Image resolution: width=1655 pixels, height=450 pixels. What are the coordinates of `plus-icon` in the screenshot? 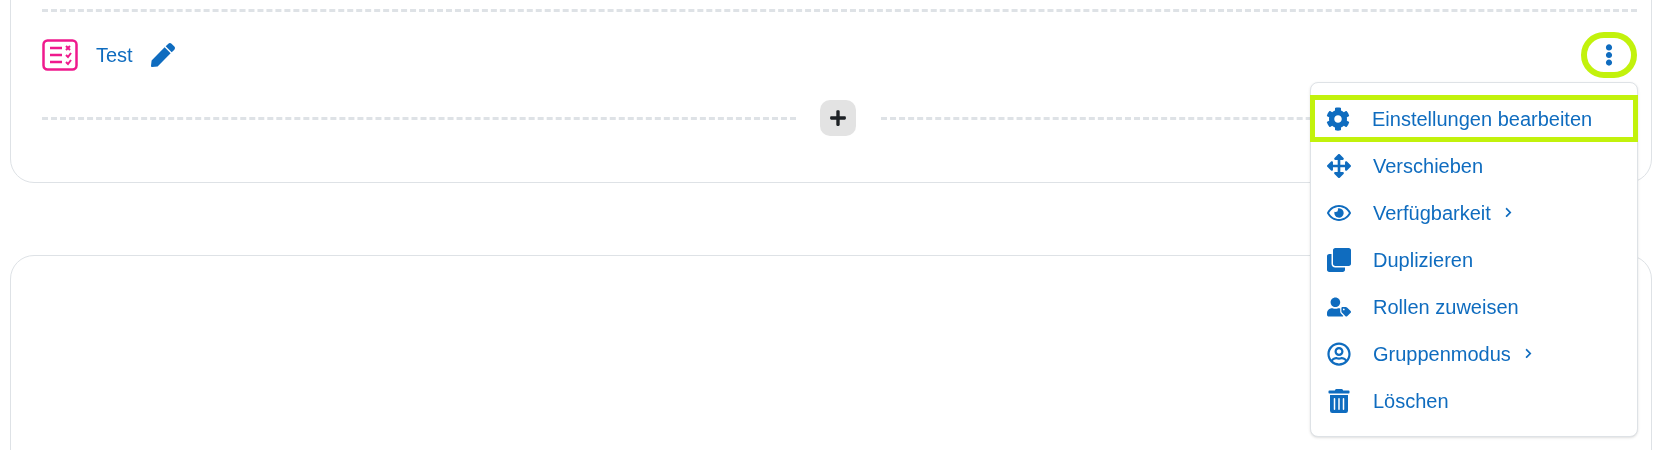 It's located at (838, 118).